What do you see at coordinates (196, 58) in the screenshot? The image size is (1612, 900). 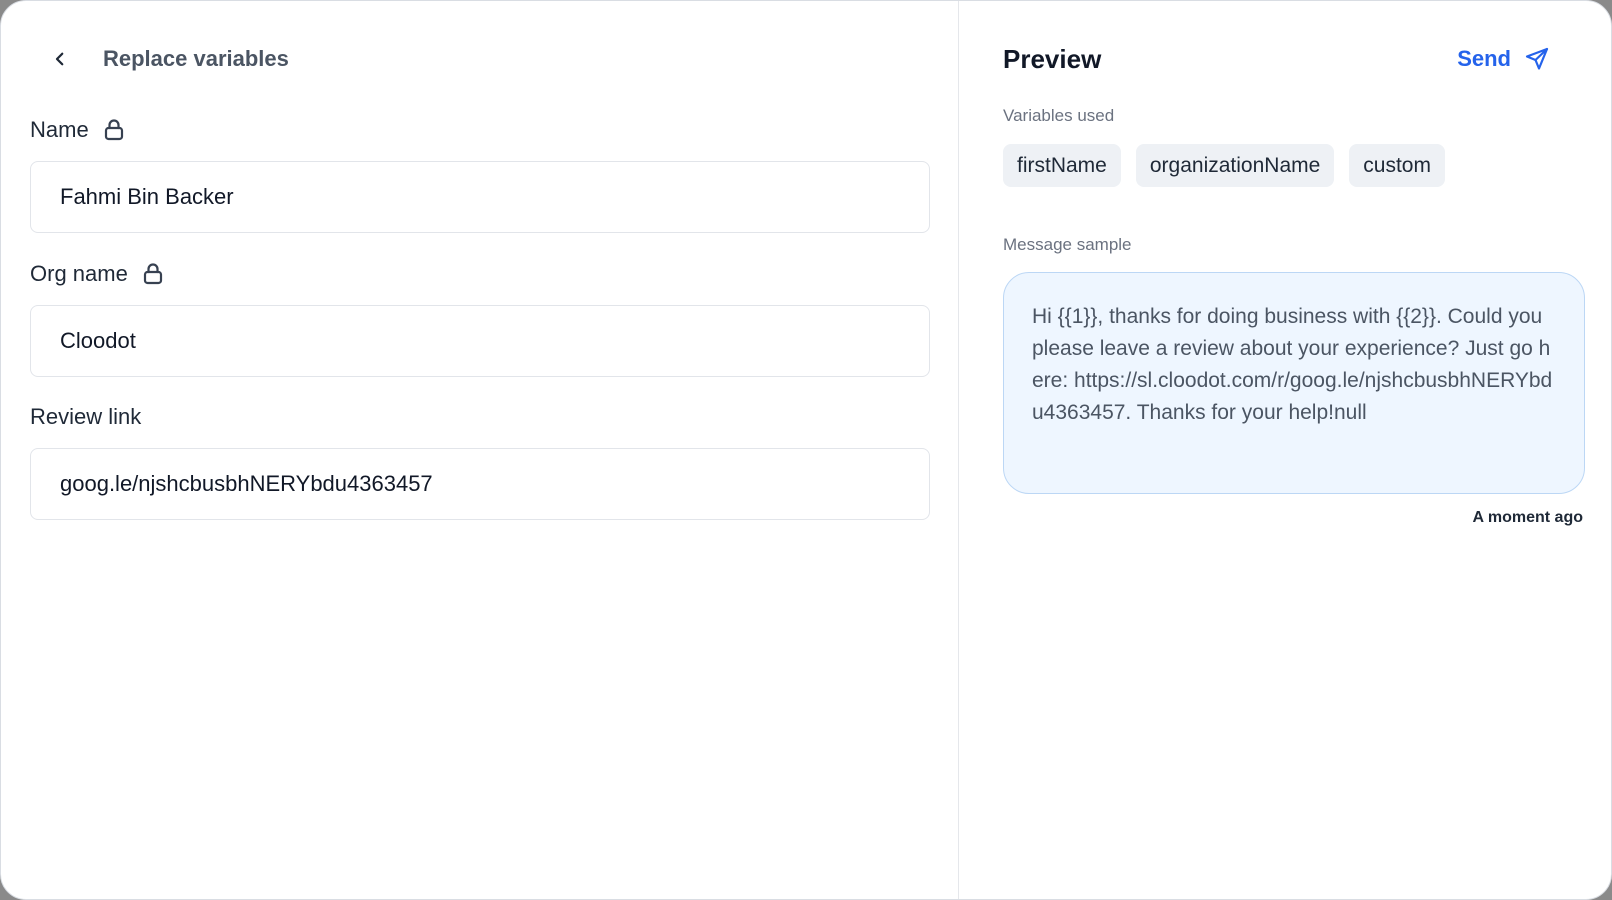 I see `page-title: Replace variables` at bounding box center [196, 58].